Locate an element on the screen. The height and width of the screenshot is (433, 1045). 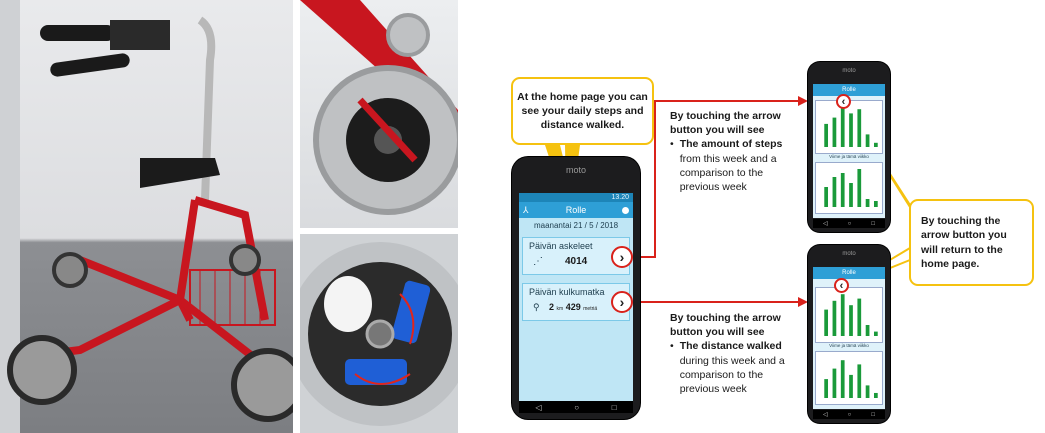
distance-arrow-button: › is located at coordinates (622, 302).